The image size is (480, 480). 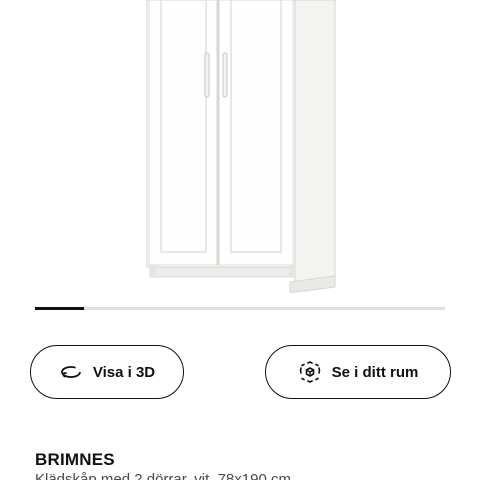 I want to click on view-in-room-button: Se i ditt rum, so click(x=358, y=372).